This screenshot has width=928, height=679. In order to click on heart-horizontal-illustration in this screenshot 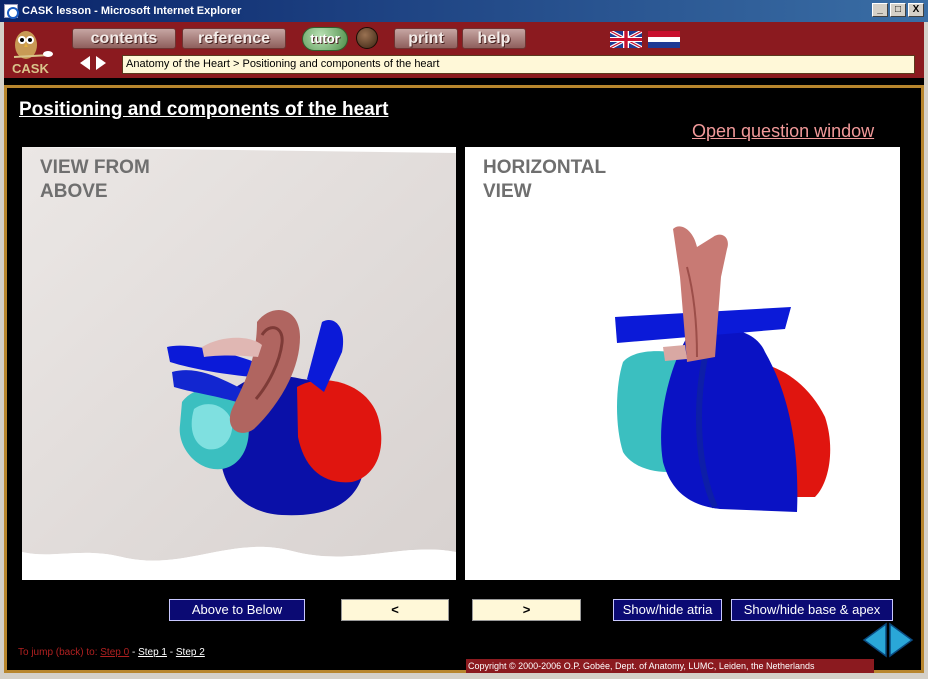, I will do `click(723, 369)`.